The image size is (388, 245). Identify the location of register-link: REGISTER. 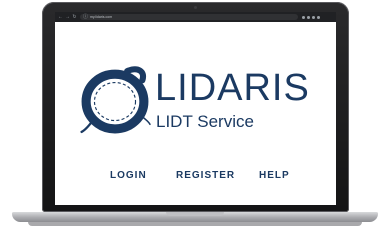
(205, 176).